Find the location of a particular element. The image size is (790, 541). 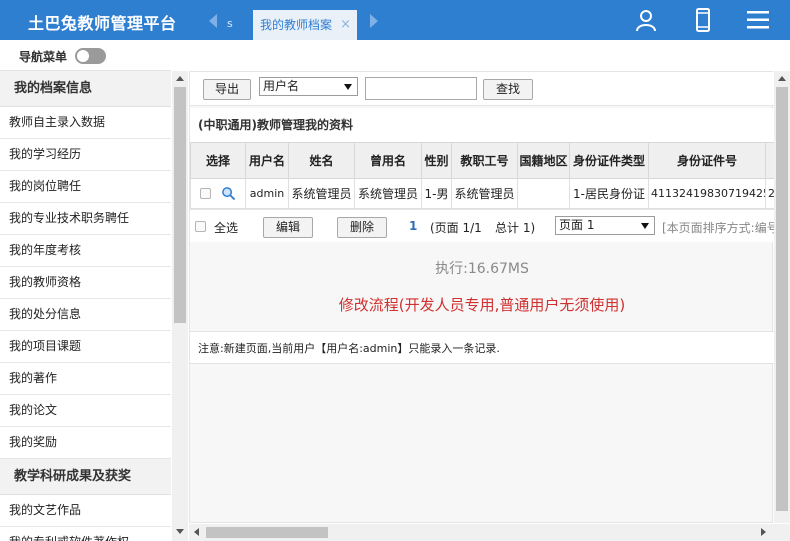

cell-former-name: 系统管理员 is located at coordinates (388, 193).